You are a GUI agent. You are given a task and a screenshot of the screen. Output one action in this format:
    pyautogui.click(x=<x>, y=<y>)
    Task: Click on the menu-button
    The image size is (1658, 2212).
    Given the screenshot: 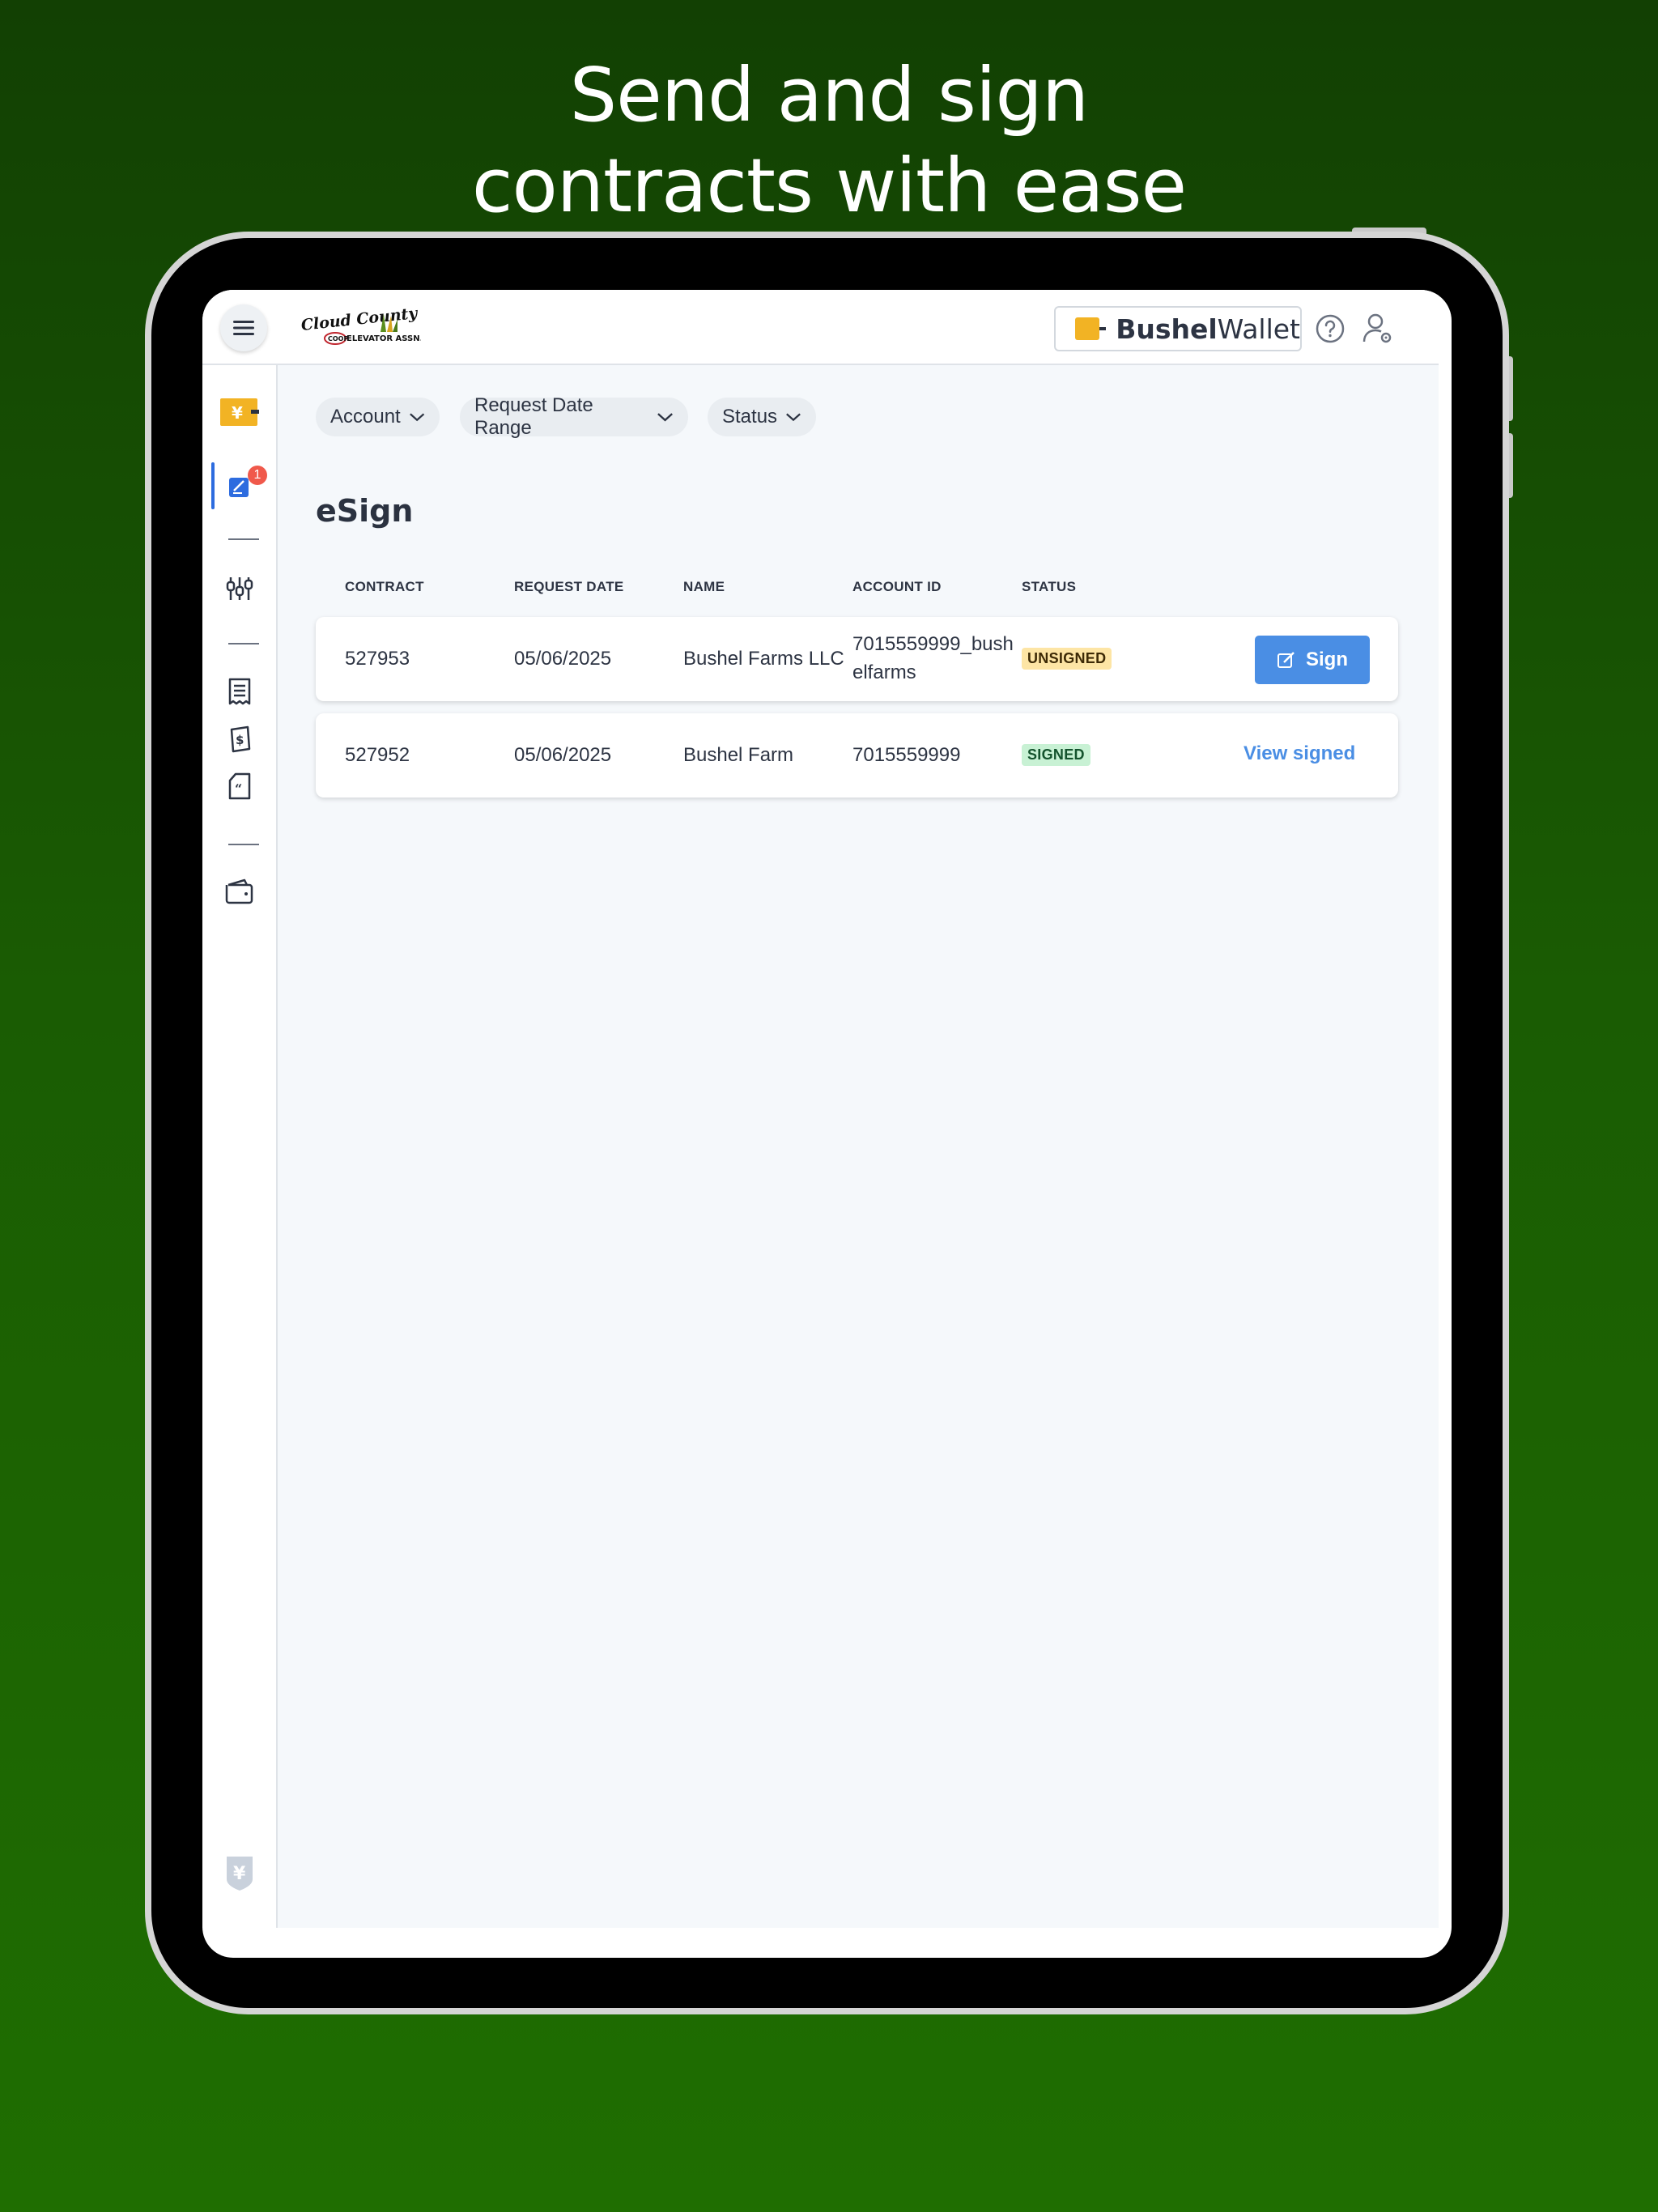 What is the action you would take?
    pyautogui.click(x=243, y=328)
    